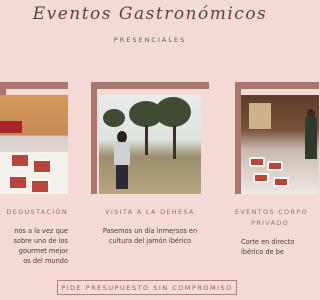  What do you see at coordinates (122, 160) in the screenshot?
I see `visitor-figure` at bounding box center [122, 160].